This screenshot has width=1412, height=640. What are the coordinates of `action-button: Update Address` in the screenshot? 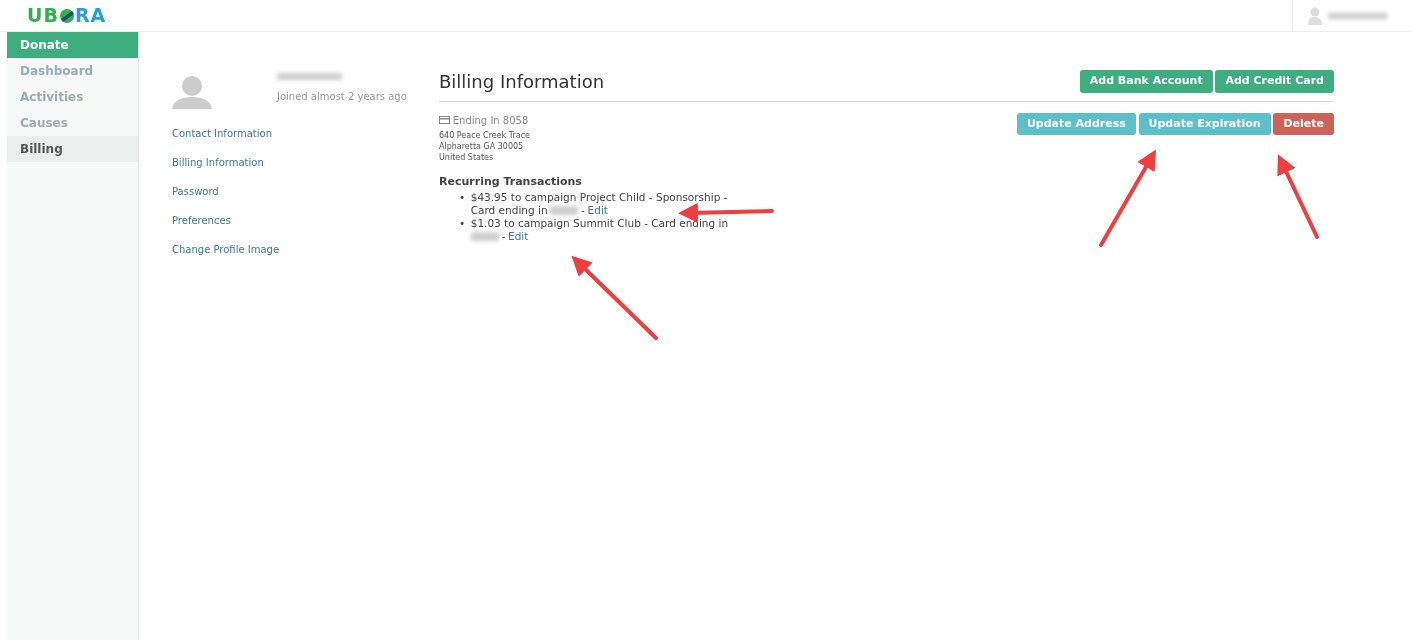 It's located at (1076, 123).